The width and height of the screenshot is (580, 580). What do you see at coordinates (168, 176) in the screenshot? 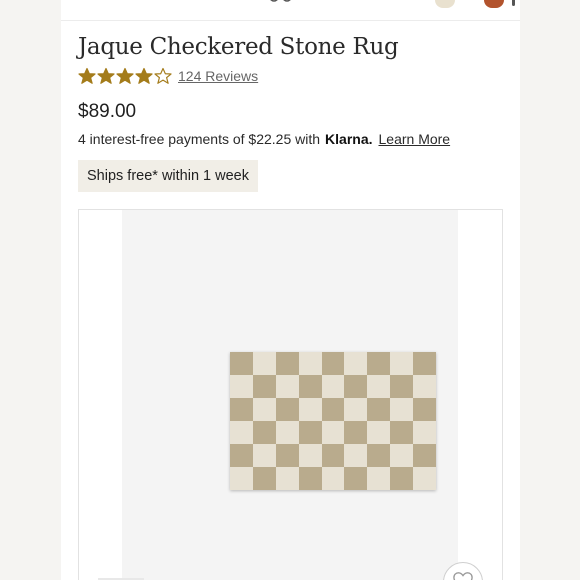
I see `shipping-badge: Ships free* within 1 week` at bounding box center [168, 176].